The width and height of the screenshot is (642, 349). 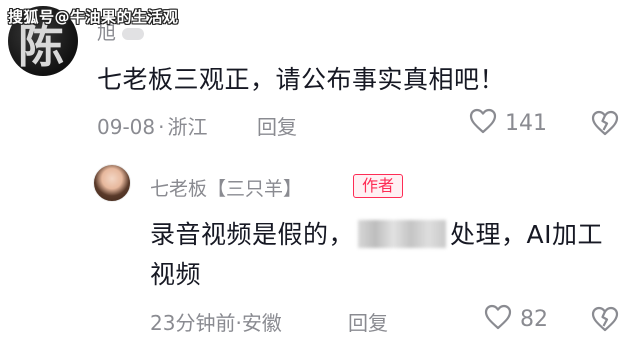 What do you see at coordinates (516, 319) in the screenshot?
I see `reply-like-button: 82` at bounding box center [516, 319].